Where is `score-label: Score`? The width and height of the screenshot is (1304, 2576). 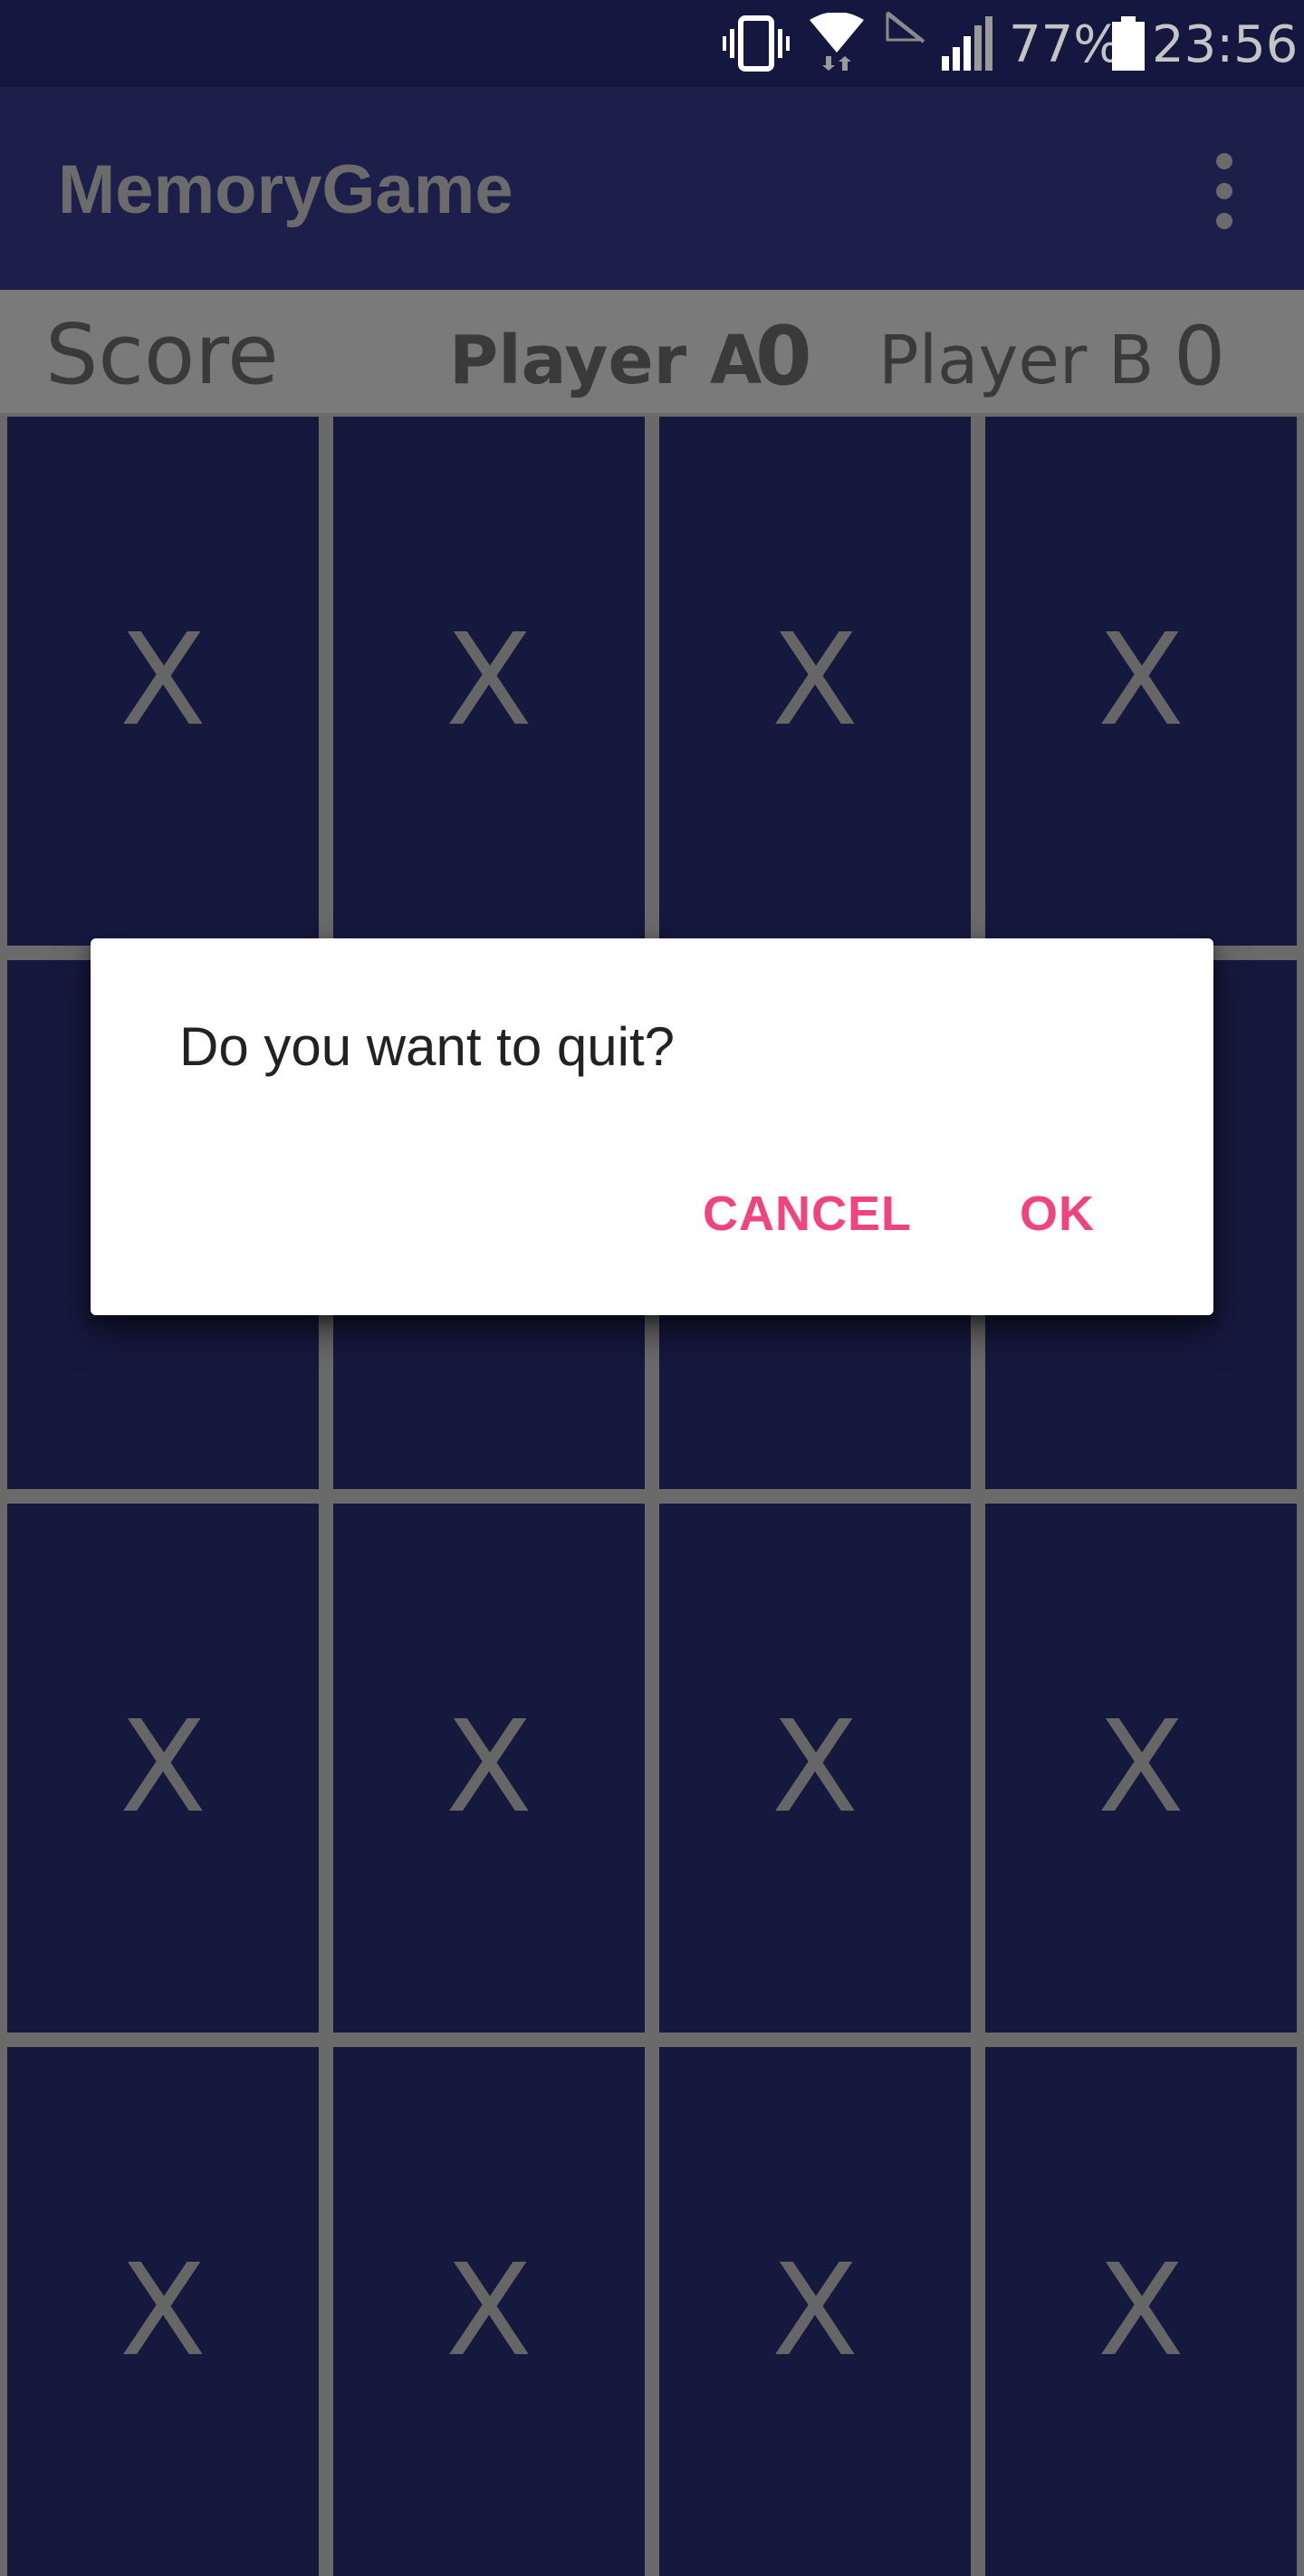
score-label: Score is located at coordinates (162, 354).